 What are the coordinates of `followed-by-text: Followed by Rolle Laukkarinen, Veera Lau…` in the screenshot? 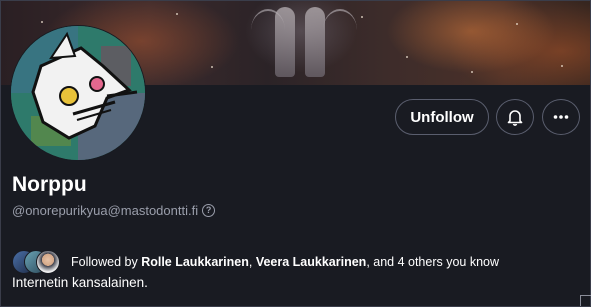 It's located at (285, 262).